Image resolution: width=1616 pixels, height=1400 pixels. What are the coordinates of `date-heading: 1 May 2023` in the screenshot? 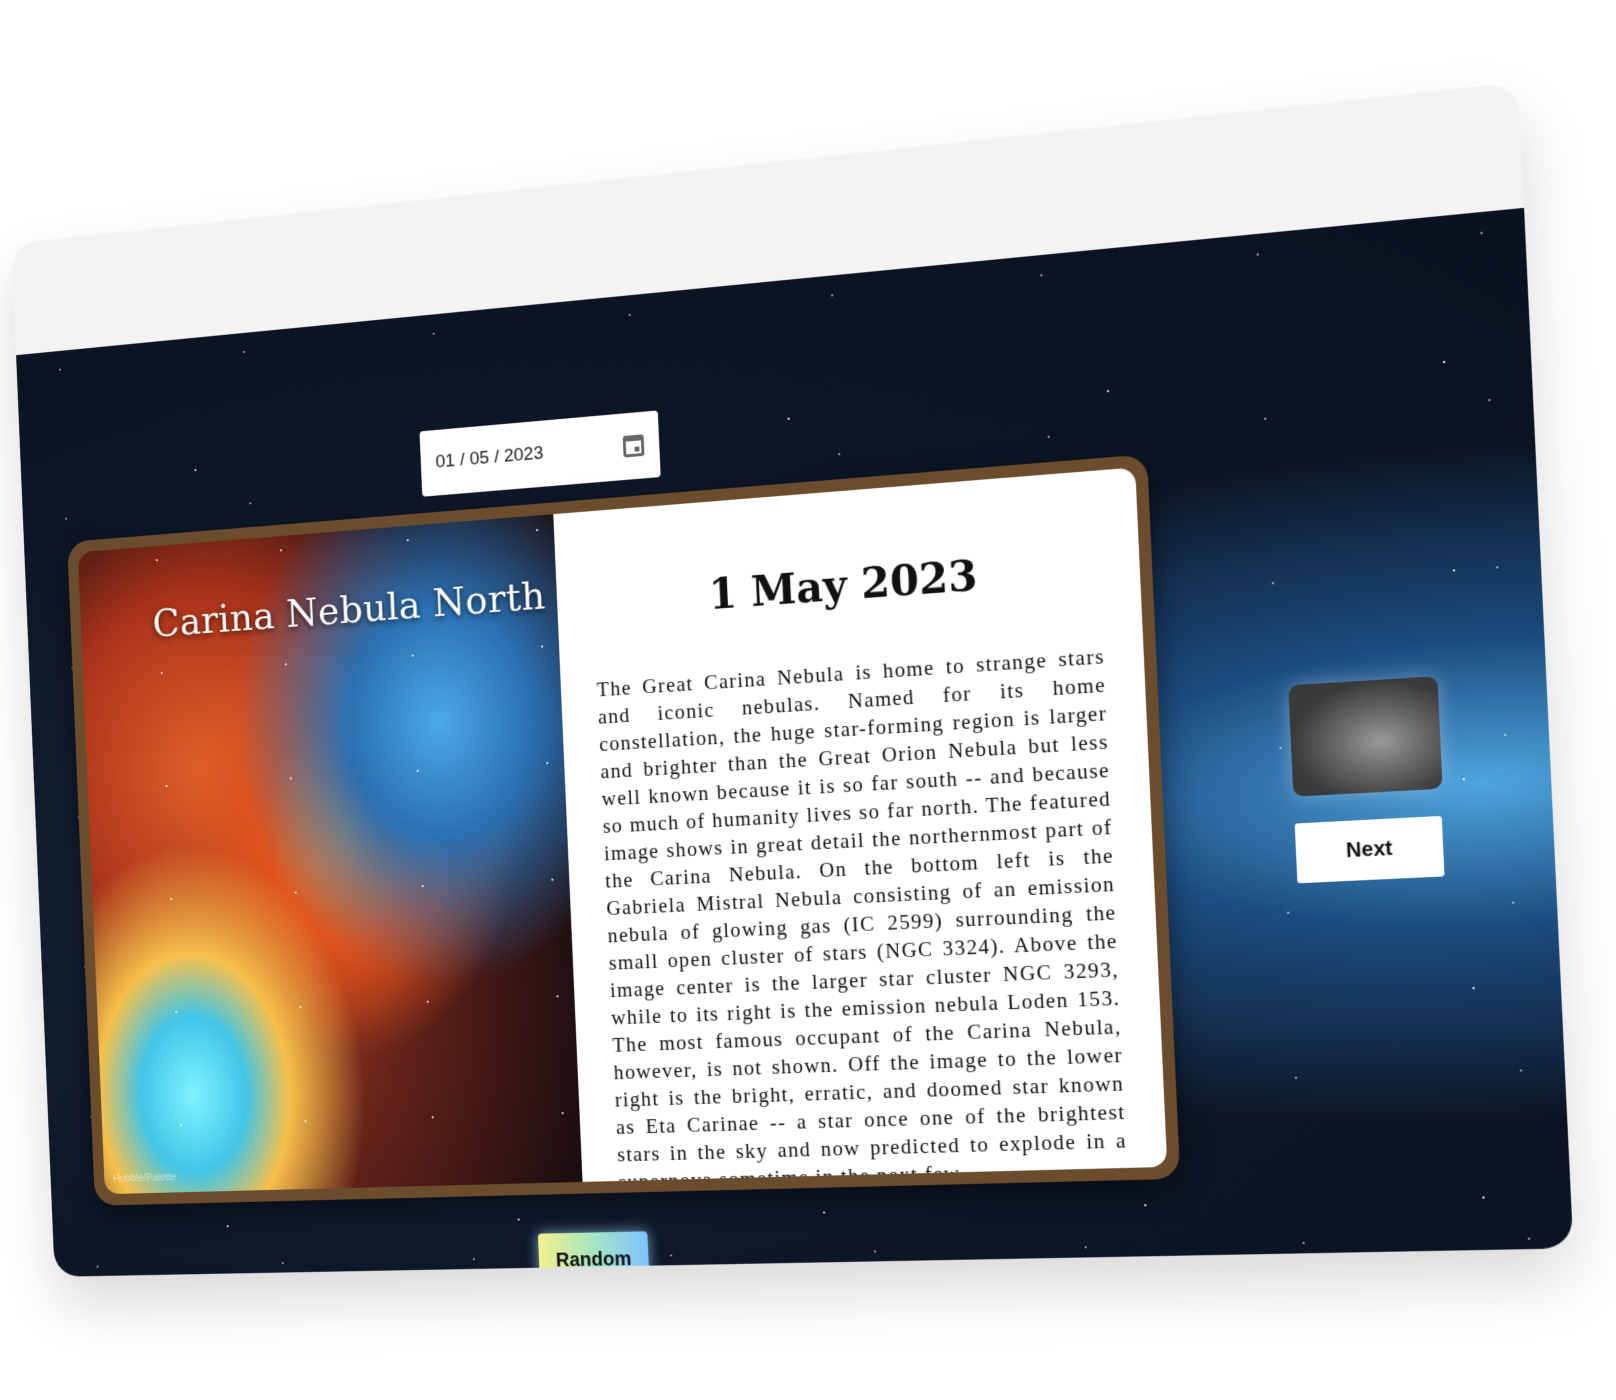 It's located at (843, 585).